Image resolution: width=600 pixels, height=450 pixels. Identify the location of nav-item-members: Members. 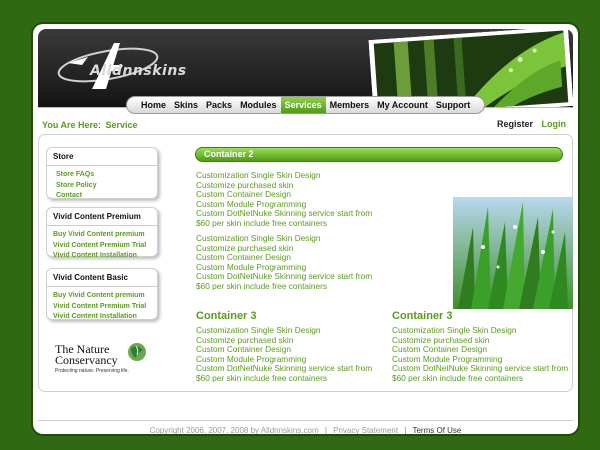
(350, 105).